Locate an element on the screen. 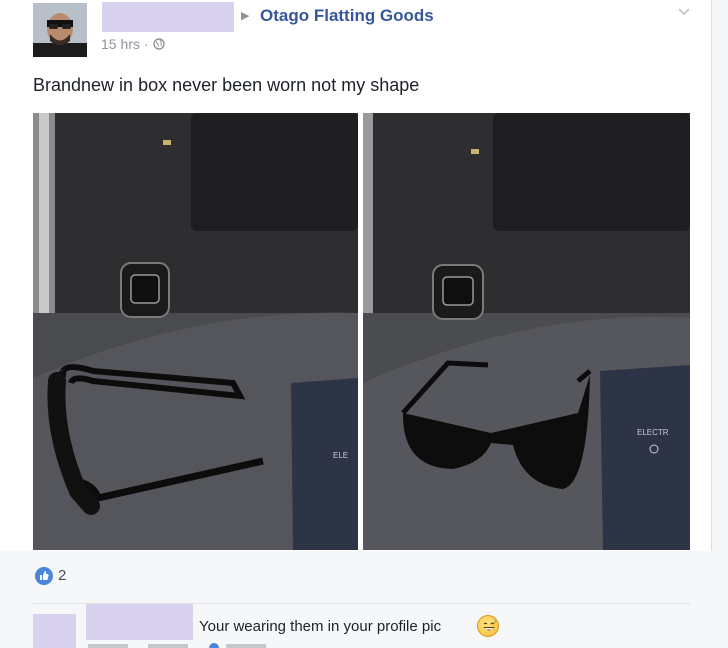 Image resolution: width=728 pixels, height=648 pixels. avatar-image is located at coordinates (60, 30).